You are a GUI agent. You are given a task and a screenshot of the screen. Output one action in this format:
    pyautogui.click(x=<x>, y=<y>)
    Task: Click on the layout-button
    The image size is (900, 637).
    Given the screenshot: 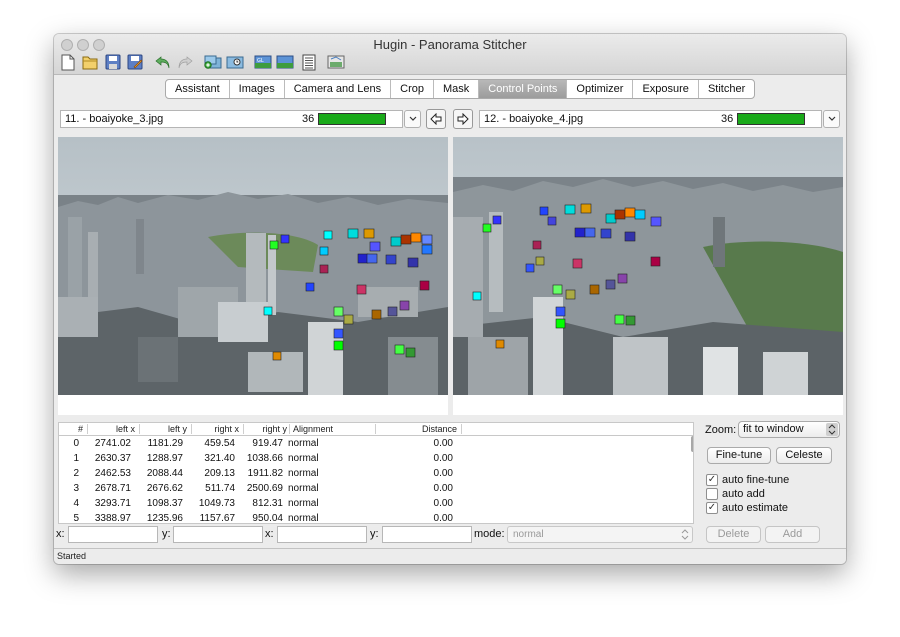 What is the action you would take?
    pyautogui.click(x=309, y=62)
    